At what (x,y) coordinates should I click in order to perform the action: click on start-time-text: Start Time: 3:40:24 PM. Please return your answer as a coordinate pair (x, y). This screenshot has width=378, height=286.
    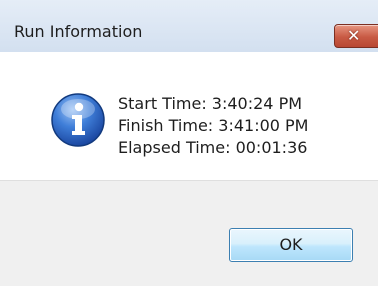
    Looking at the image, I should click on (210, 103).